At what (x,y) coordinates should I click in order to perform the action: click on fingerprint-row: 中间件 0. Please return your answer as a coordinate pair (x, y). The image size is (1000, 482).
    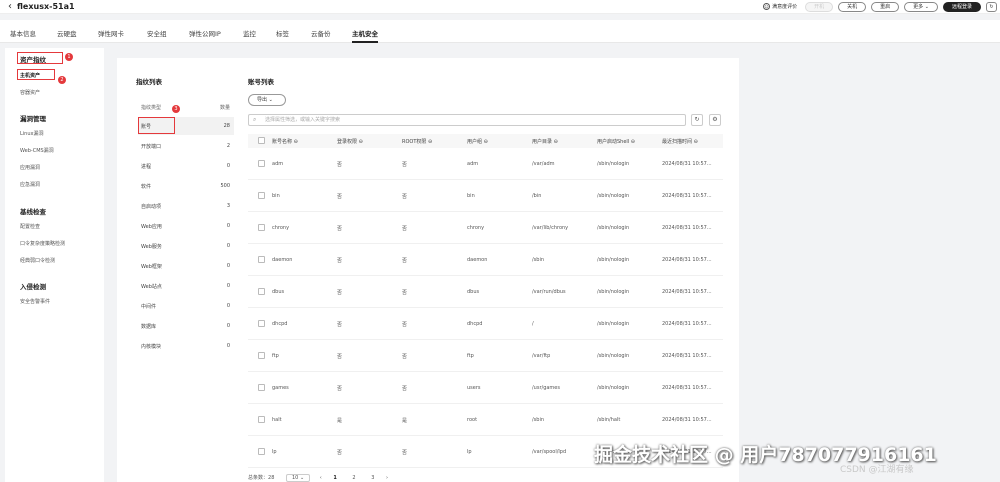
    Looking at the image, I should click on (186, 306).